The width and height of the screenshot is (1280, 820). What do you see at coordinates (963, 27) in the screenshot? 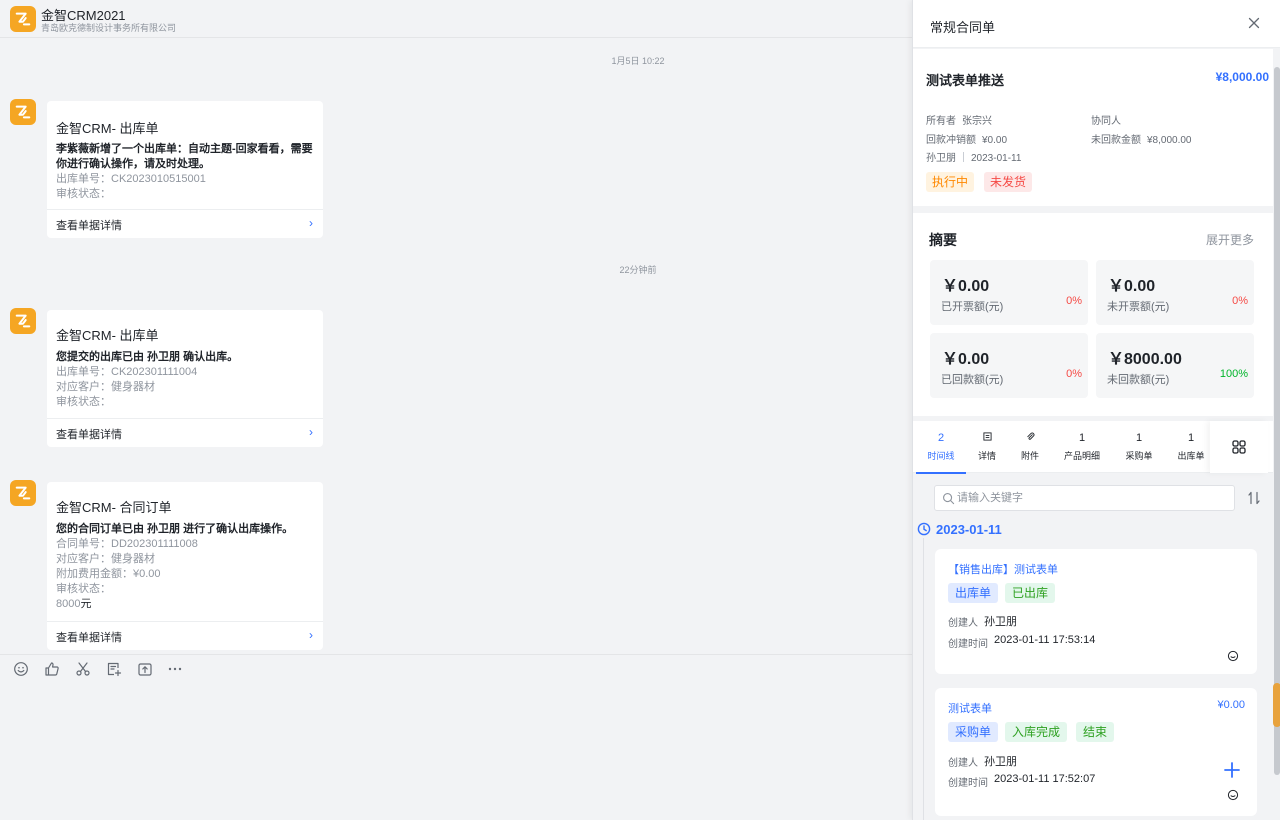
I see `panel-title: 常规合同单` at bounding box center [963, 27].